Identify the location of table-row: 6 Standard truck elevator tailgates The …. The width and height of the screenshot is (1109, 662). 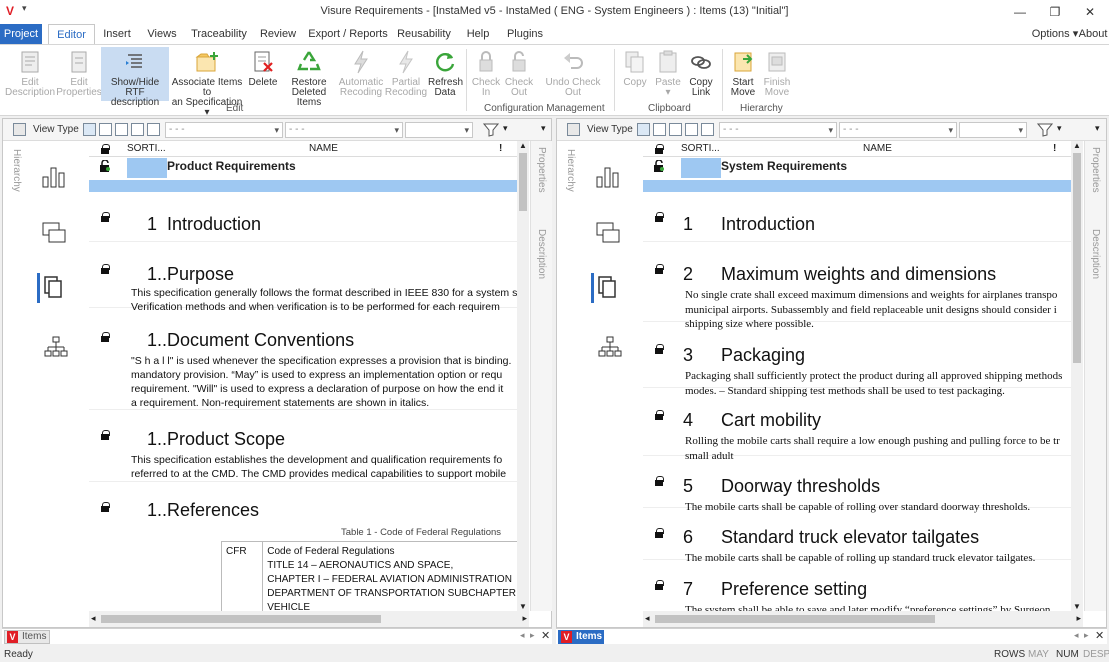
(857, 537).